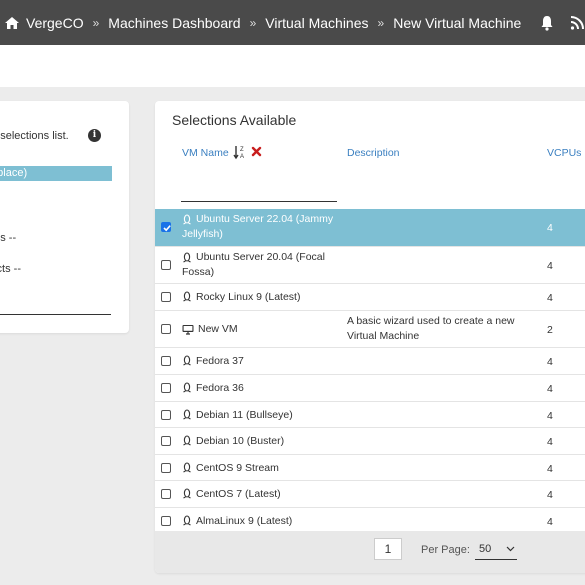  Describe the element at coordinates (253, 264) in the screenshot. I see `vm-name: Ubuntu Server 20.04 (Focal Fossa)` at that location.